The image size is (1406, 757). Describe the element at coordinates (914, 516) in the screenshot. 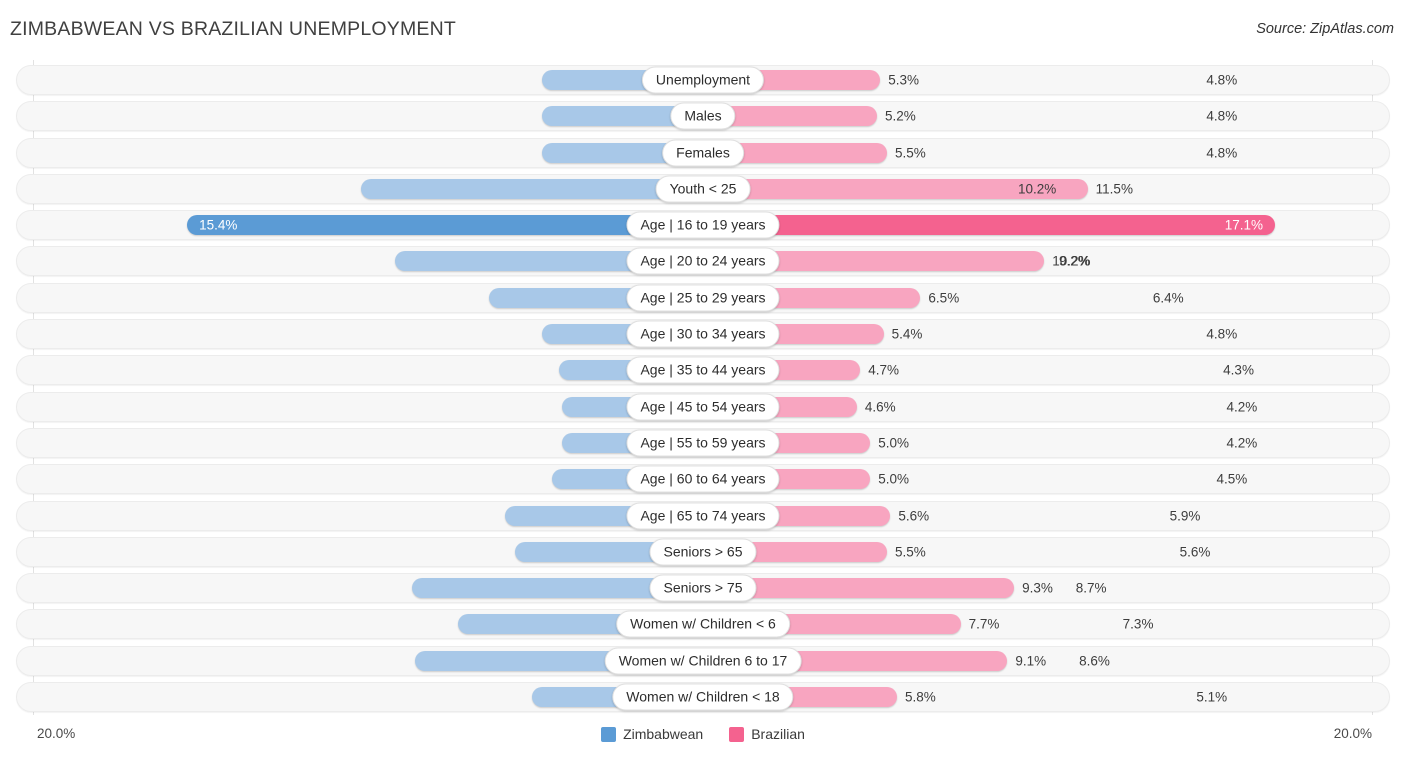

I see `value-label-right: 5.6%` at that location.